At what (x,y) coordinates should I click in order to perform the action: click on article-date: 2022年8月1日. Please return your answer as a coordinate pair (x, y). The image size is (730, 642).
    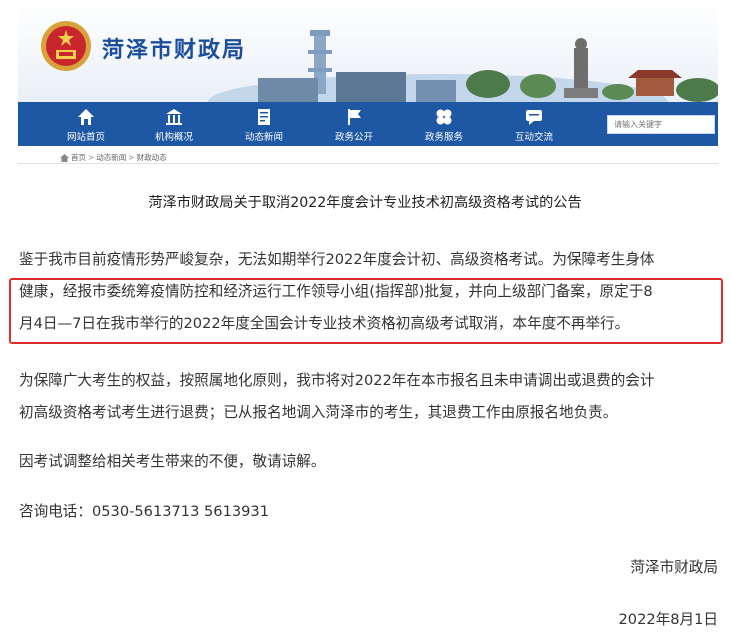
    Looking at the image, I should click on (668, 619).